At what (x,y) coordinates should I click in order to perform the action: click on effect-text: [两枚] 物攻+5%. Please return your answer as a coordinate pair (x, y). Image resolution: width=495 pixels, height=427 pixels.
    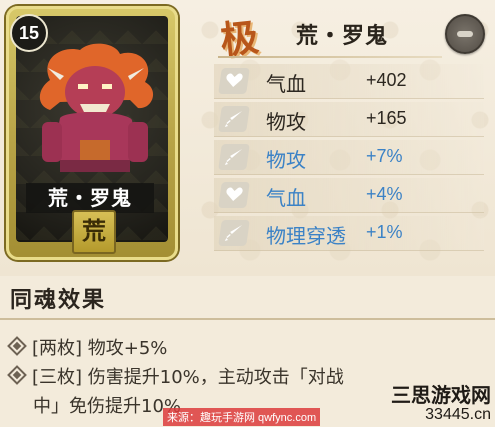
    Looking at the image, I should click on (100, 348).